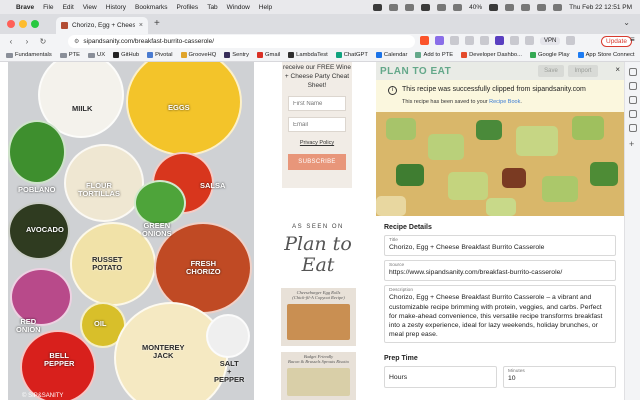  What do you see at coordinates (550, 40) in the screenshot?
I see `vpn-button: VPN` at bounding box center [550, 40].